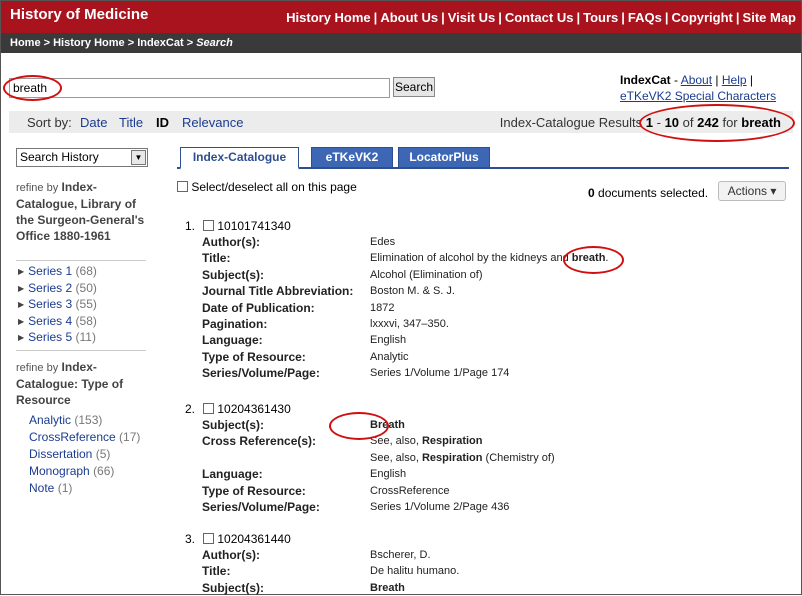 This screenshot has height=596, width=802. I want to click on record-id: 10204361440, so click(254, 539).